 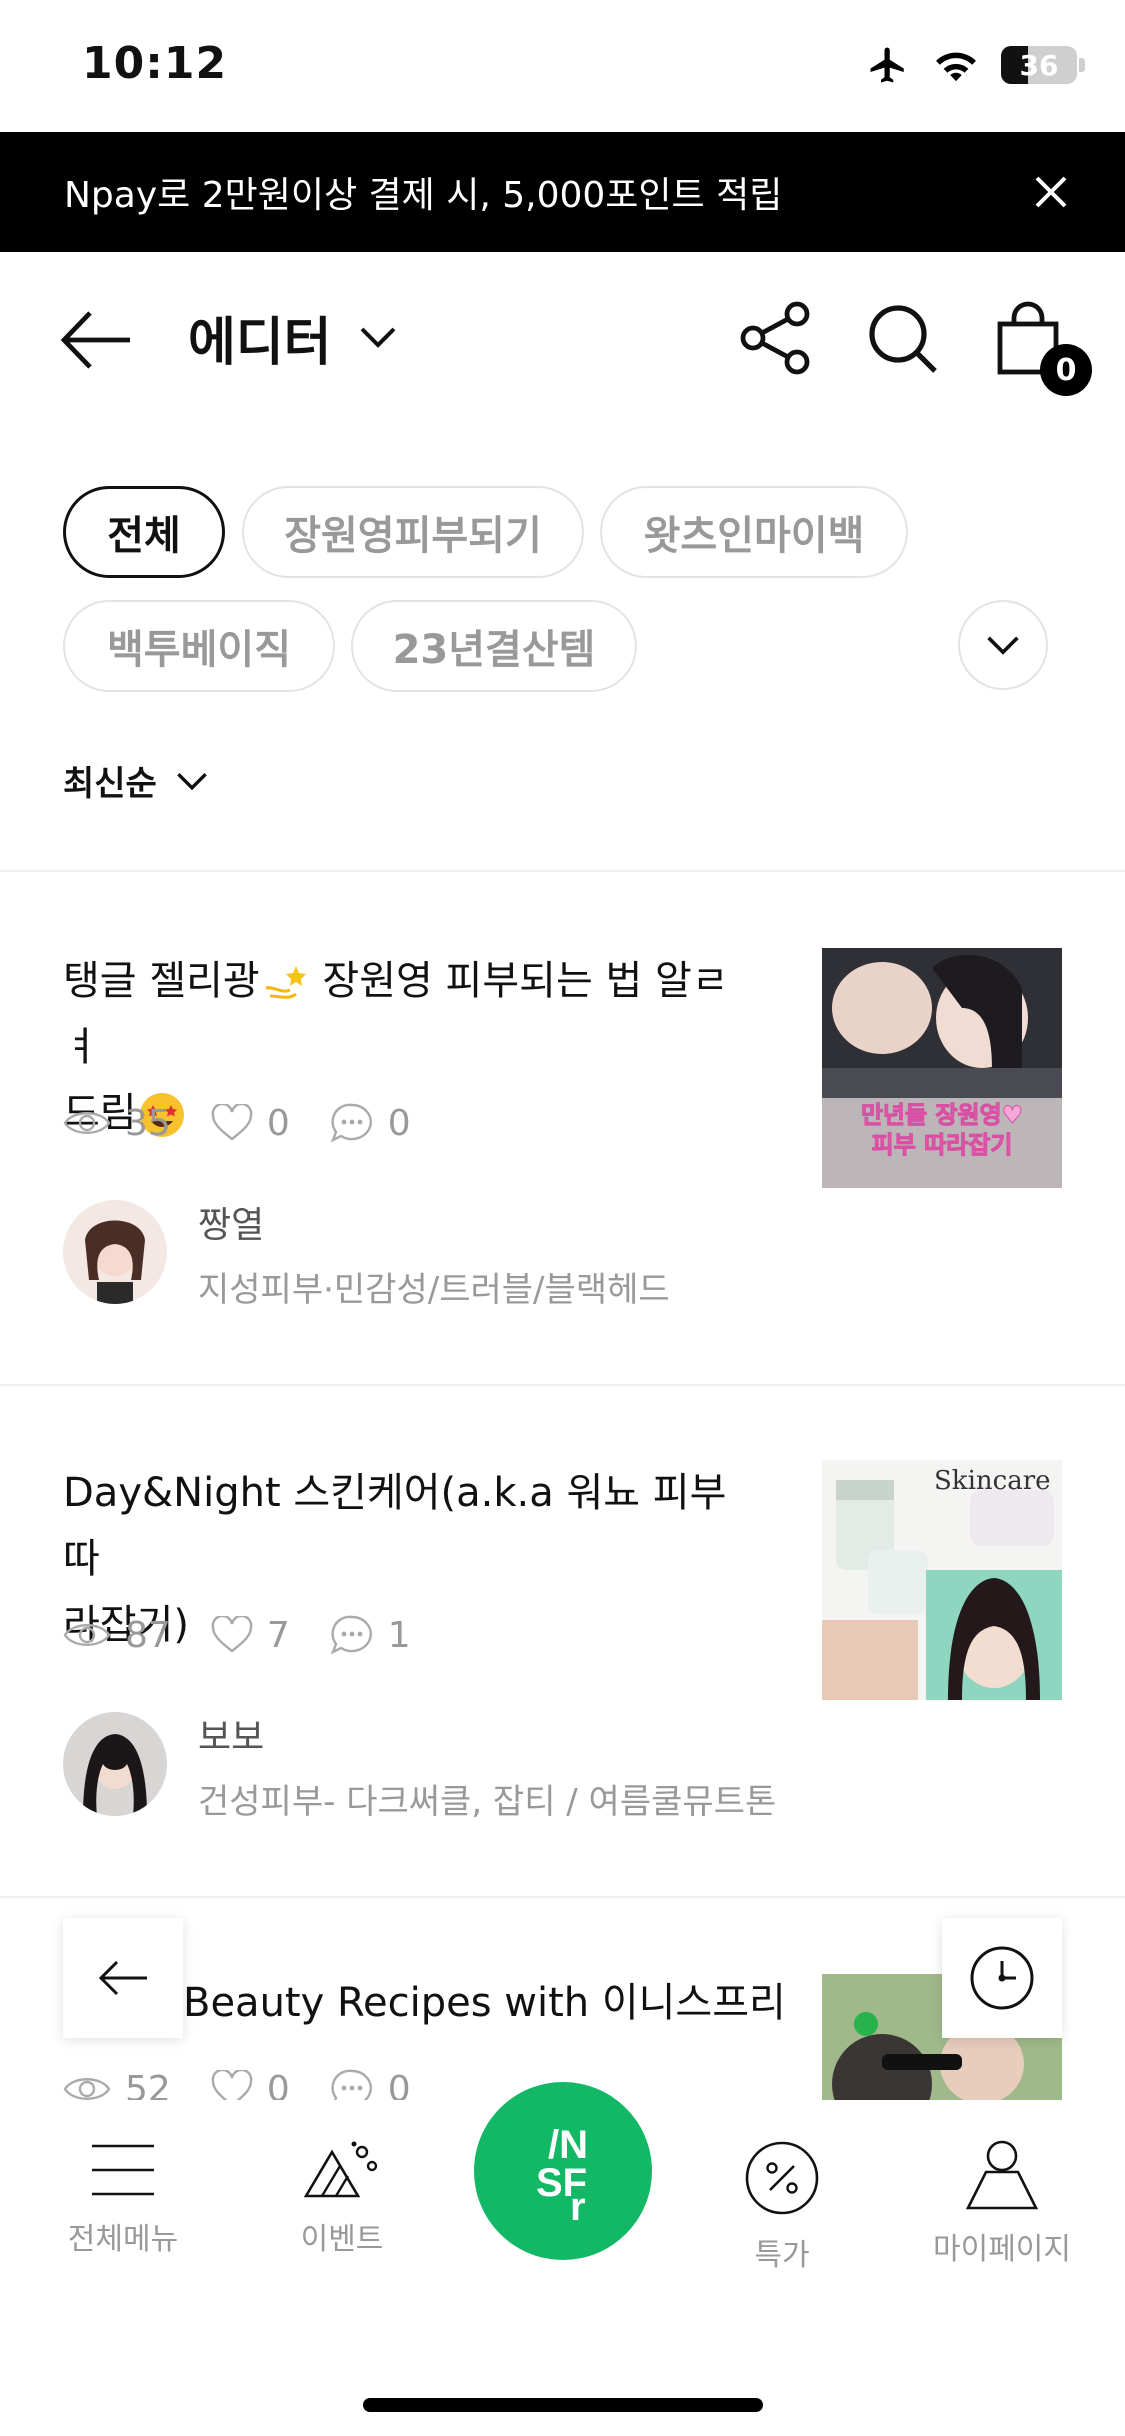 What do you see at coordinates (434, 1290) in the screenshot?
I see `author-description: 지성피부·민감성/트러블/블랙헤드` at bounding box center [434, 1290].